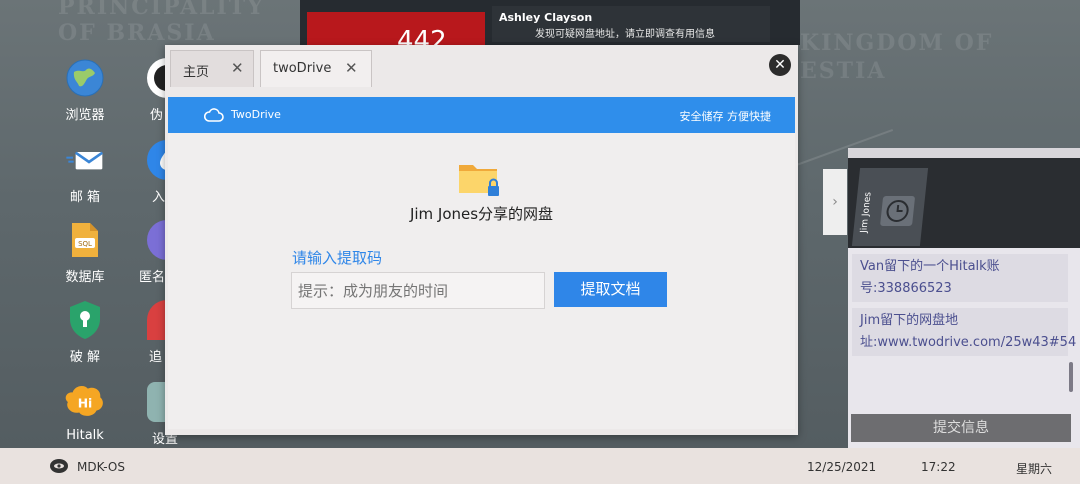  I want to click on notification-card: Ashley Clayson 发现可疑网盘地址，请立即调查有用信息, so click(631, 24).